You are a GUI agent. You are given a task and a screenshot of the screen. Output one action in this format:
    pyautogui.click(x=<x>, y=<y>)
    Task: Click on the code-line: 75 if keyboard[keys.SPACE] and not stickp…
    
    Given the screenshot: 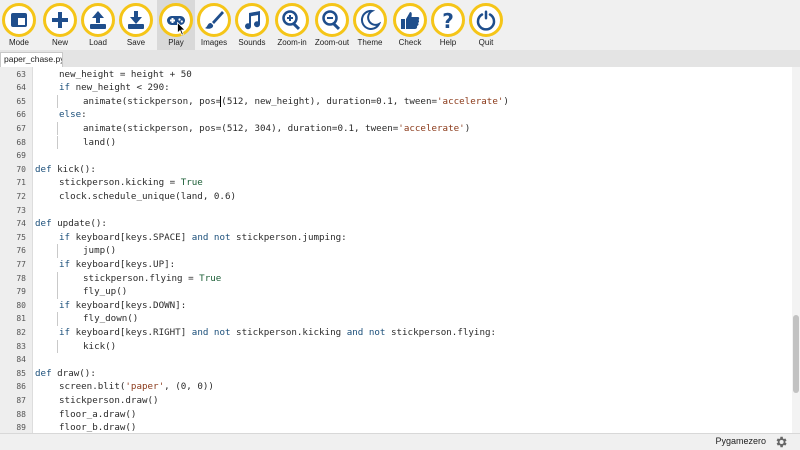 What is the action you would take?
    pyautogui.click(x=396, y=238)
    